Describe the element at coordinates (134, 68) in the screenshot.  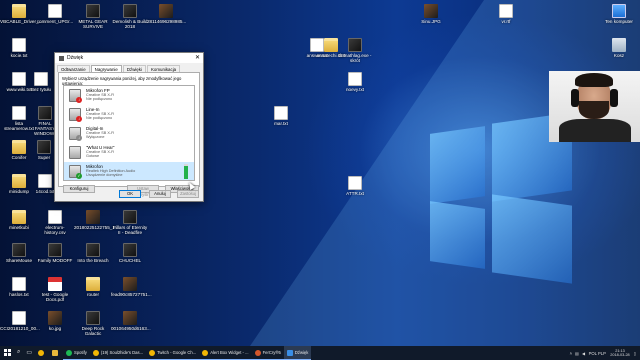
I see `tab-sounds: Dźwięki` at that location.